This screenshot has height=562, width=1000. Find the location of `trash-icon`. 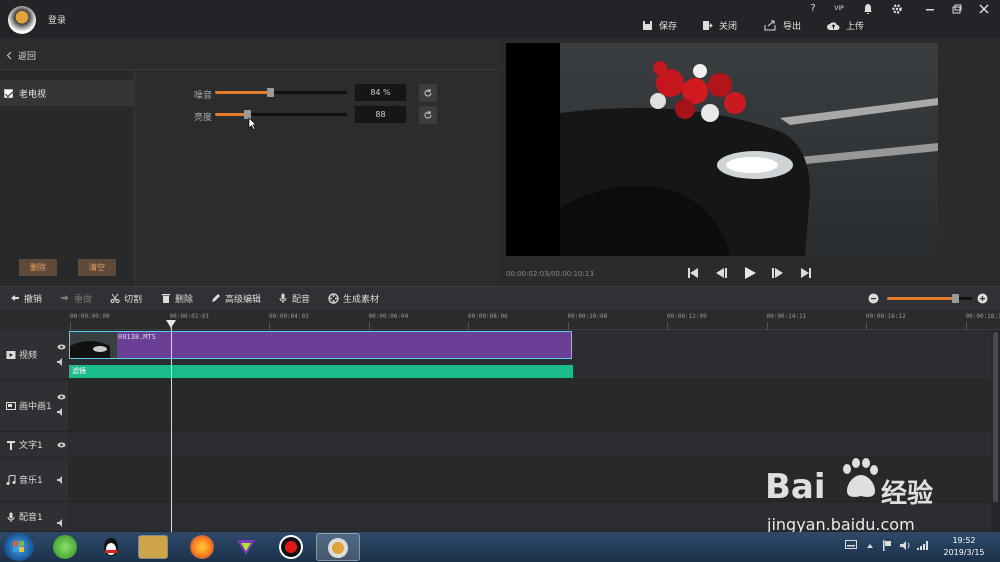

trash-icon is located at coordinates (166, 298).